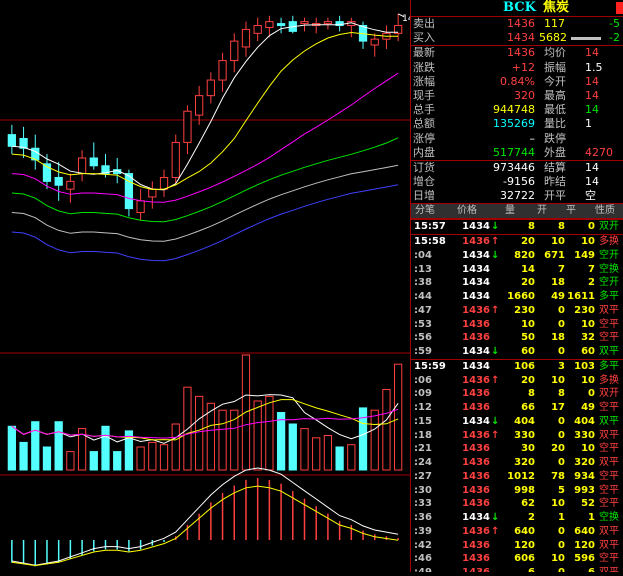 The image size is (623, 576). What do you see at coordinates (517, 338) in the screenshot?
I see `tick-row: :56 1436 50 18 32 空平` at bounding box center [517, 338].